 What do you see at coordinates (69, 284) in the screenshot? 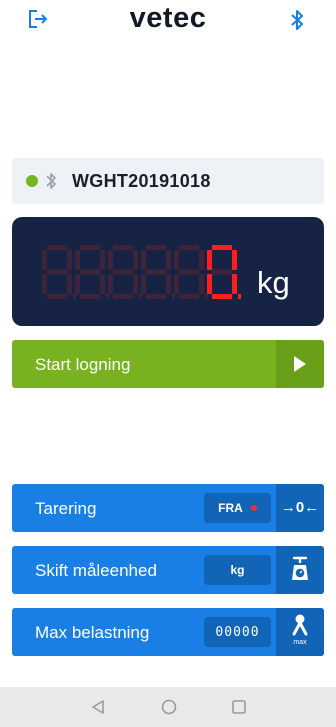
I see `digit-0-segment-c` at bounding box center [69, 284].